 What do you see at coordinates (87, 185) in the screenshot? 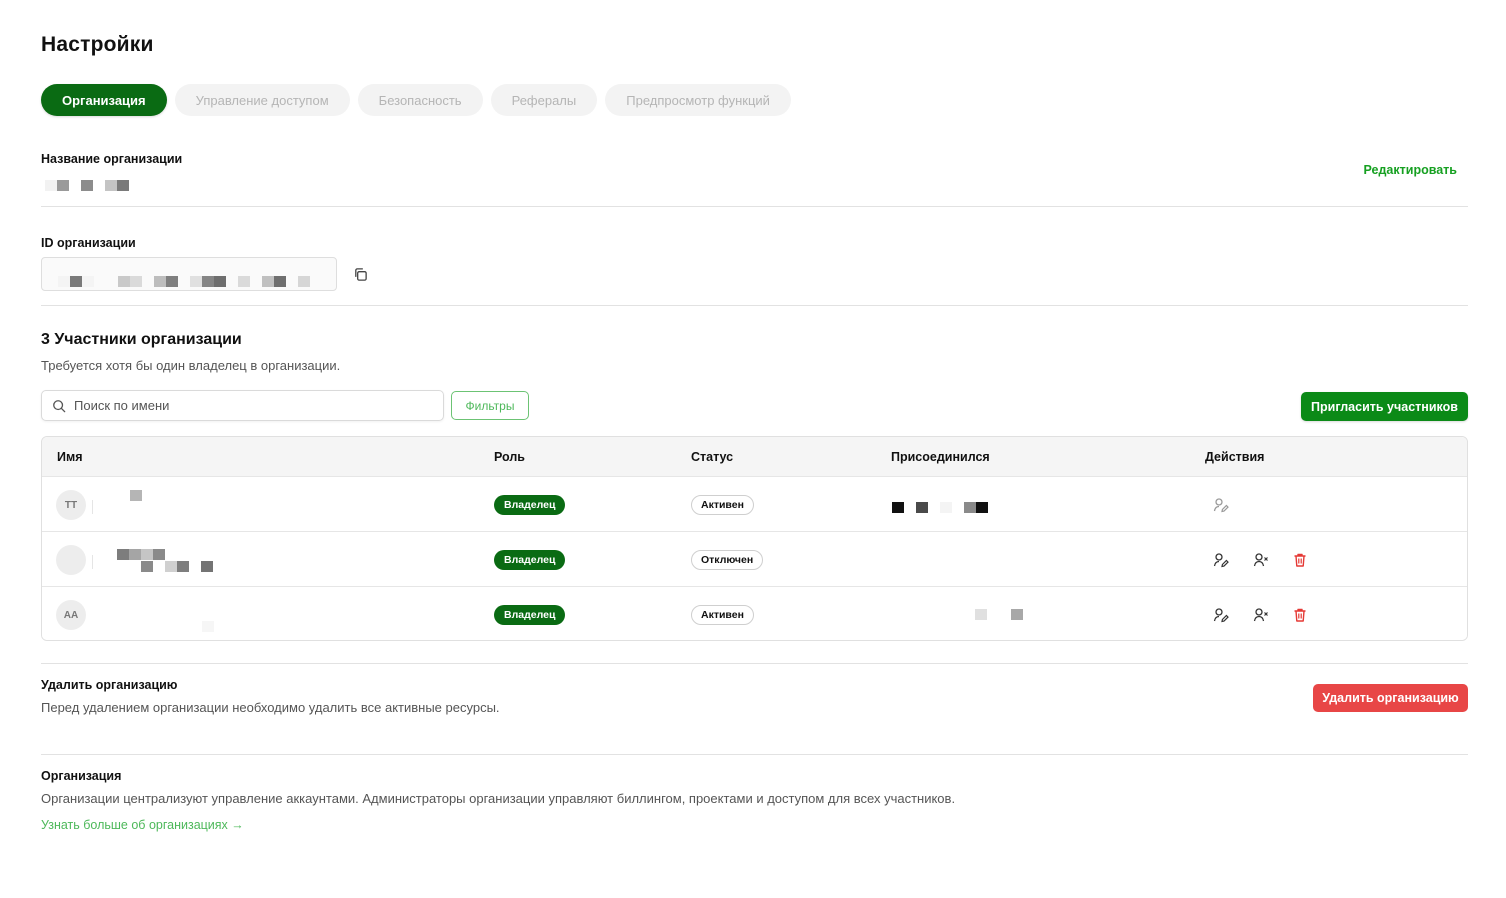
I see `org-name-value-redacted` at bounding box center [87, 185].